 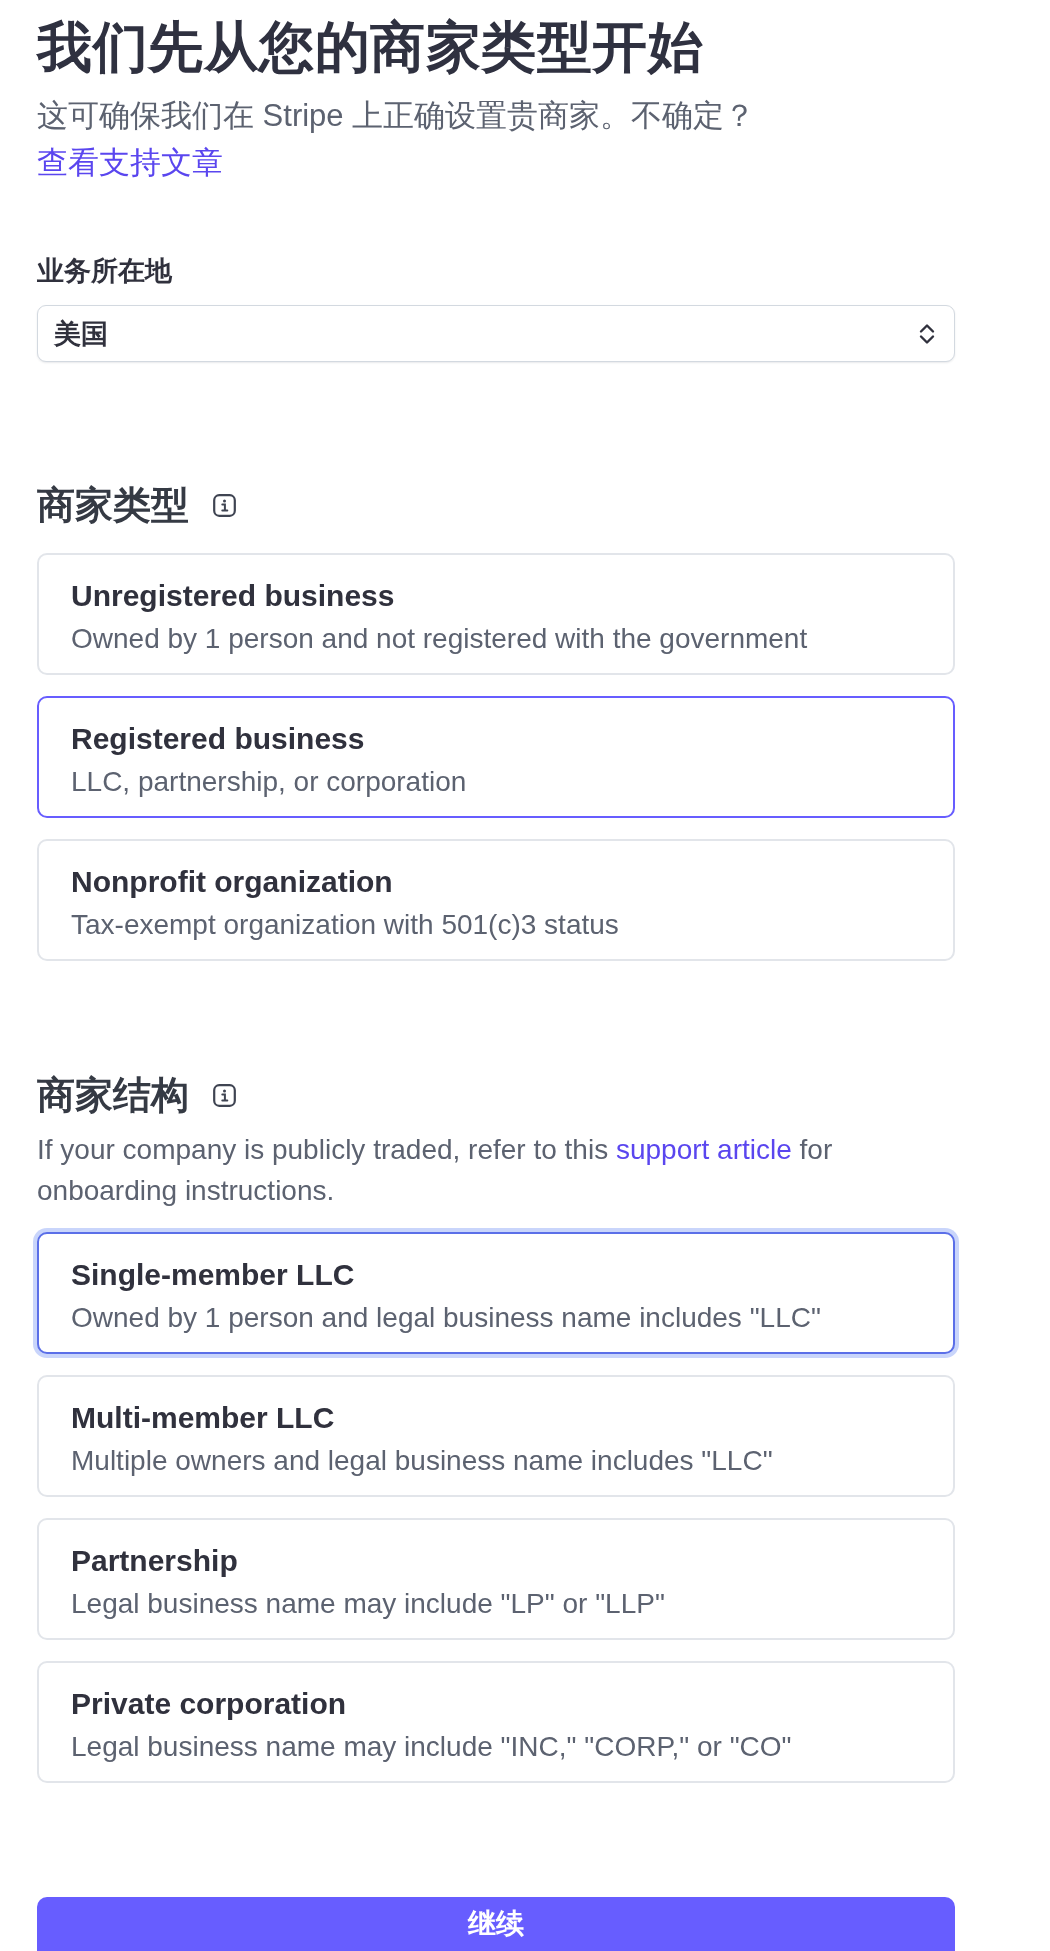 What do you see at coordinates (155, 1561) in the screenshot?
I see `option-title: Partnership` at bounding box center [155, 1561].